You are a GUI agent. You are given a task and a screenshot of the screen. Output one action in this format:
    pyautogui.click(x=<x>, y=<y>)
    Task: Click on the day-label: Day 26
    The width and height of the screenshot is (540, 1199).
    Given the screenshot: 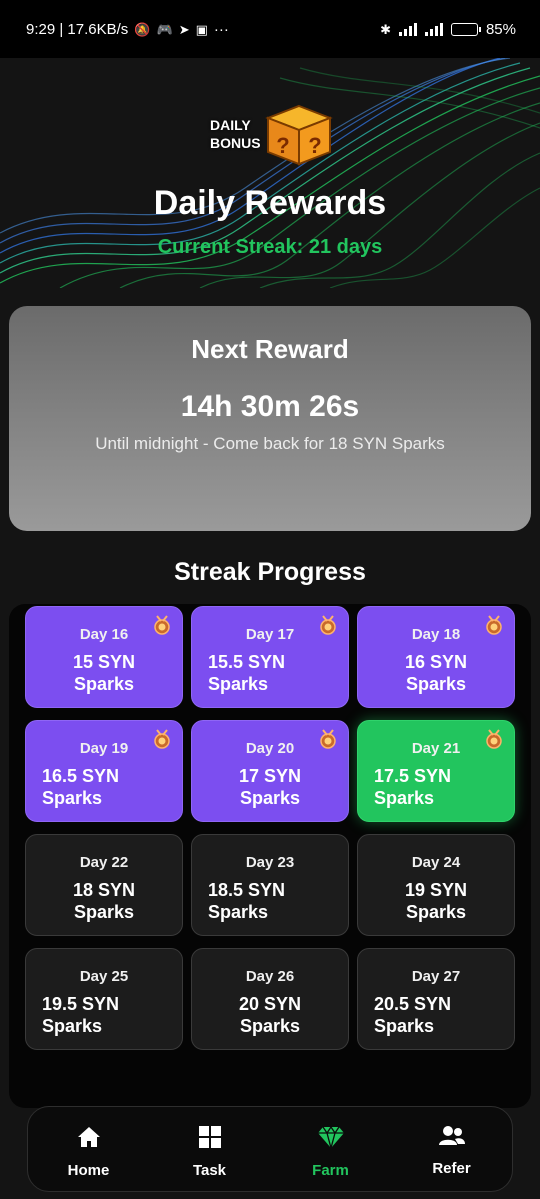 What is the action you would take?
    pyautogui.click(x=270, y=976)
    